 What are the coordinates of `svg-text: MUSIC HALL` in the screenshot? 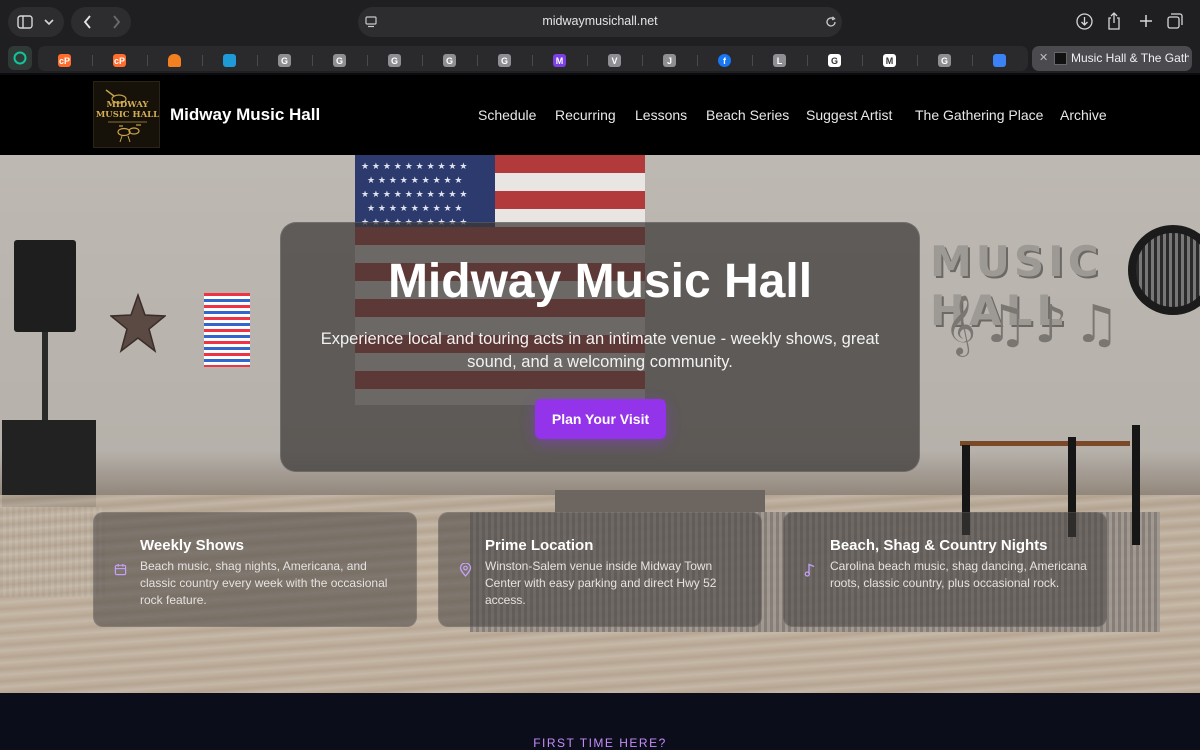 It's located at (127, 115).